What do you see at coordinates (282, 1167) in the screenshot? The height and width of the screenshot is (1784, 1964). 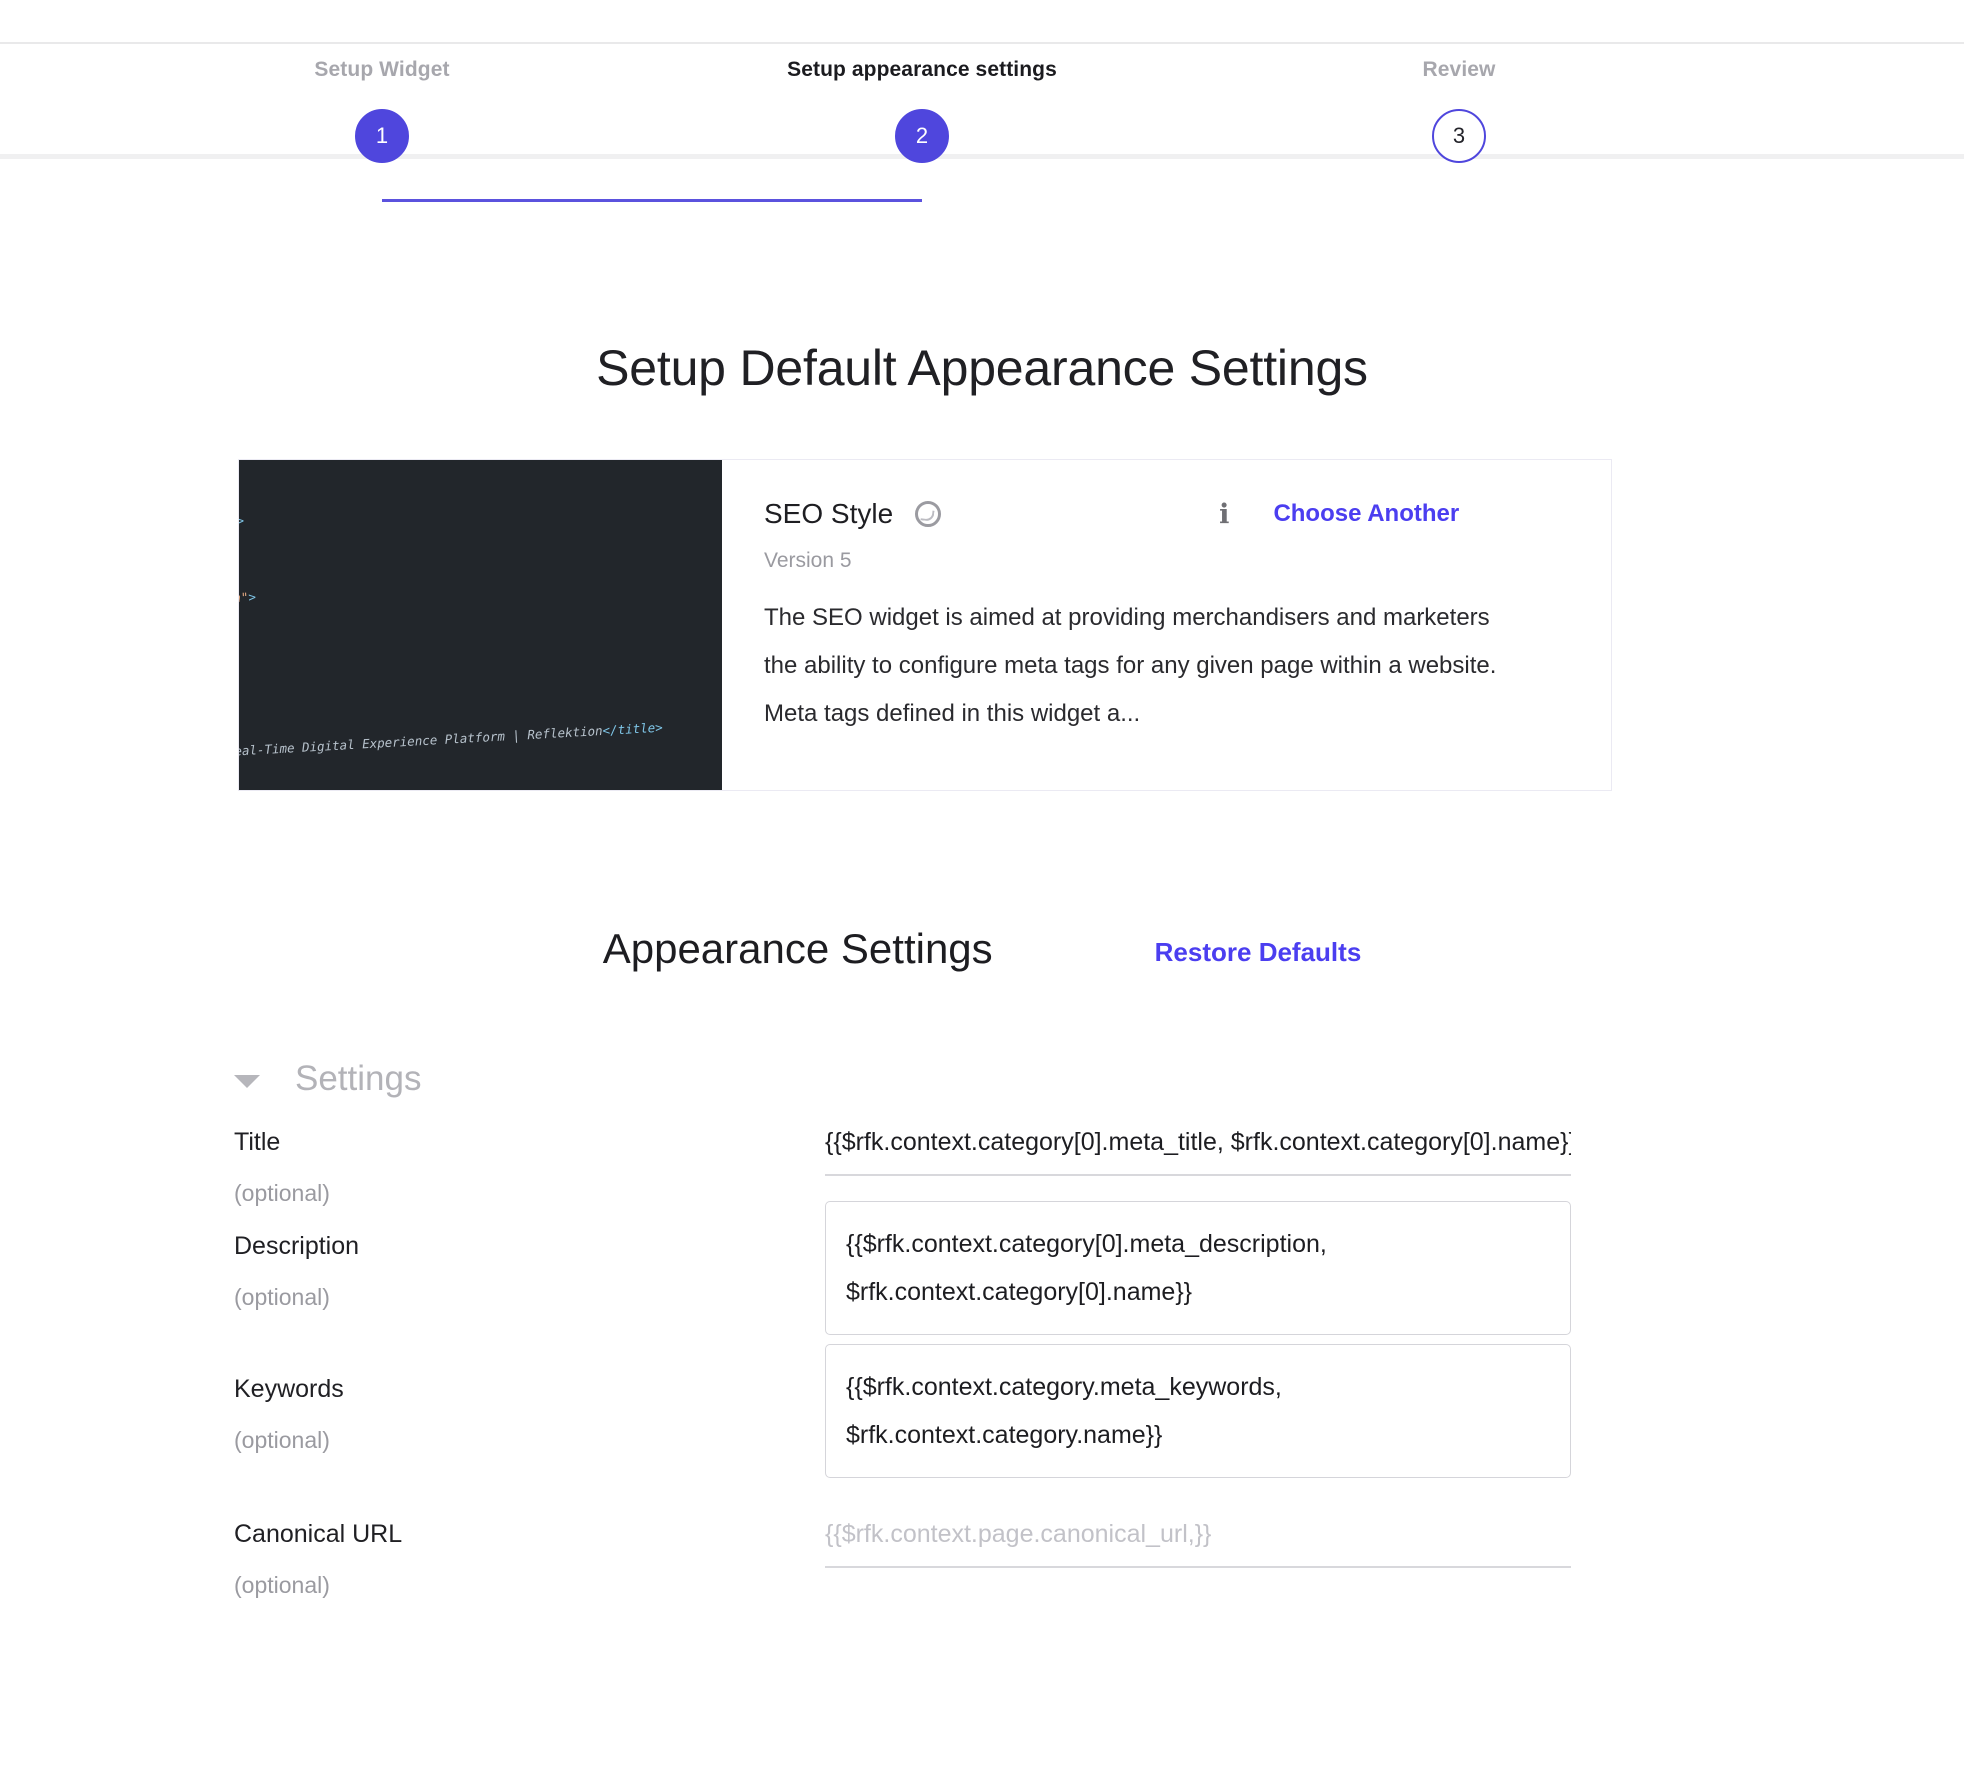 I see `field-title-labels: Title (optional)` at bounding box center [282, 1167].